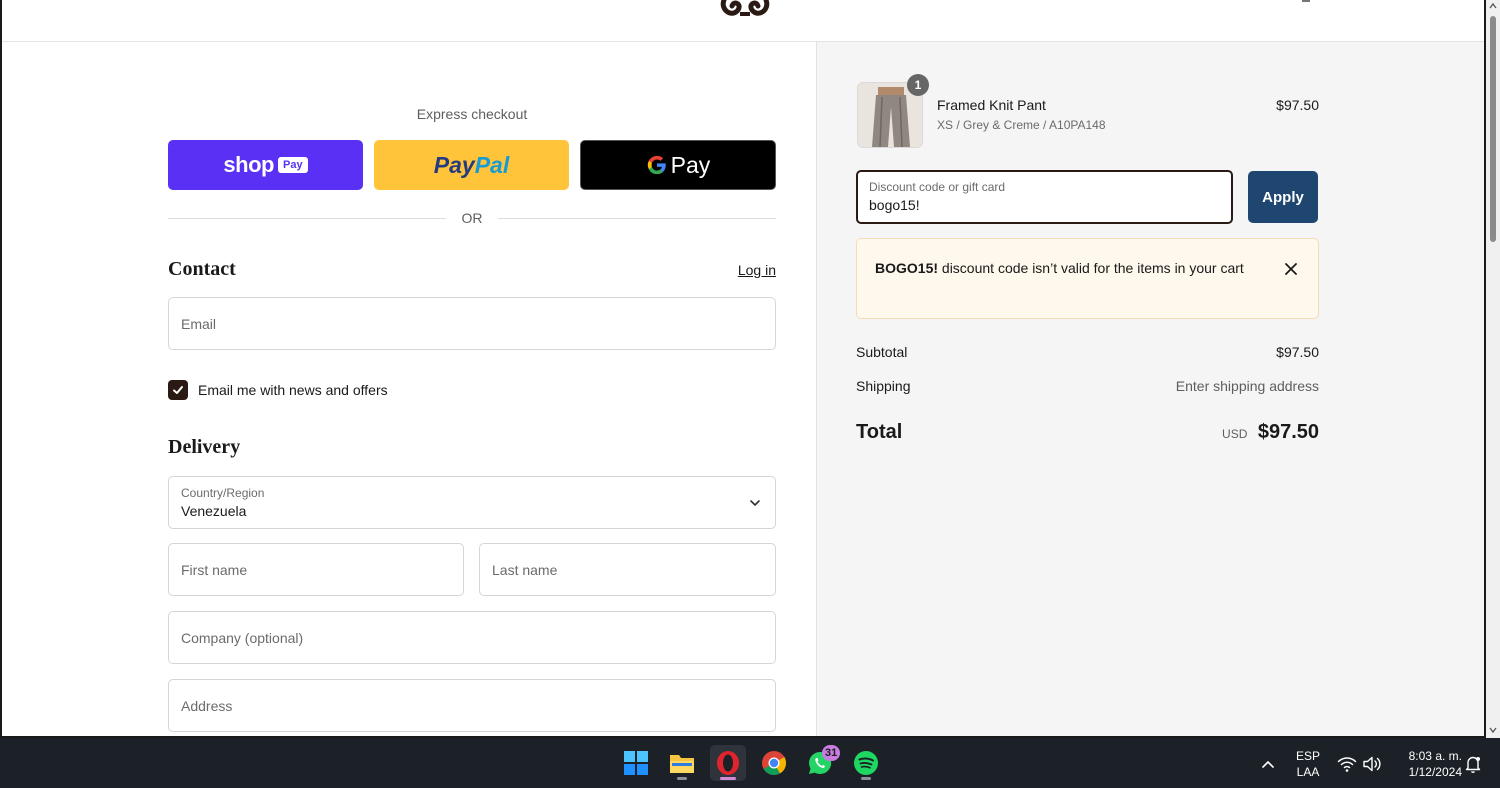 This screenshot has height=788, width=1500. What do you see at coordinates (202, 269) in the screenshot?
I see `contact-heading: Contact` at bounding box center [202, 269].